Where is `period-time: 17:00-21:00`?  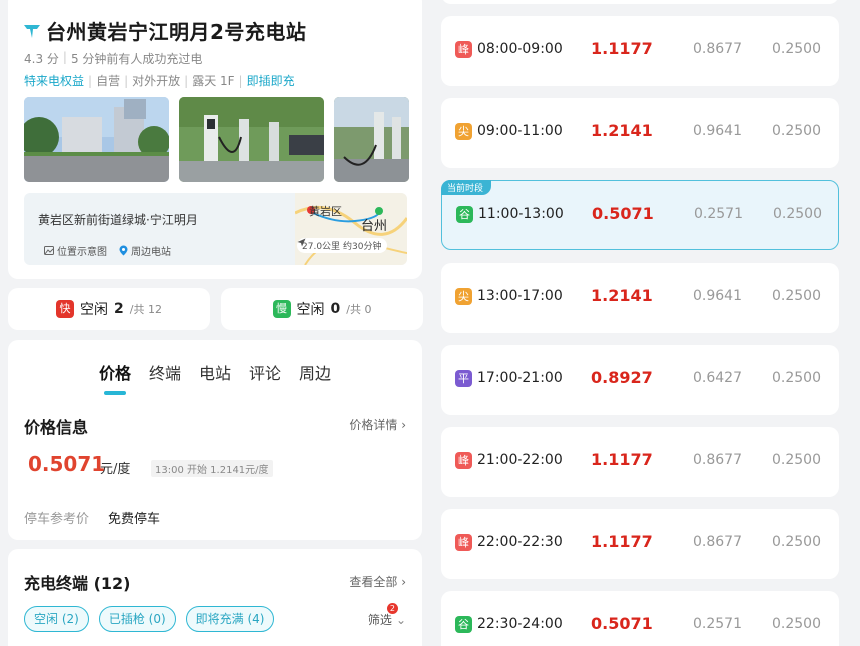 period-time: 17:00-21:00 is located at coordinates (520, 378).